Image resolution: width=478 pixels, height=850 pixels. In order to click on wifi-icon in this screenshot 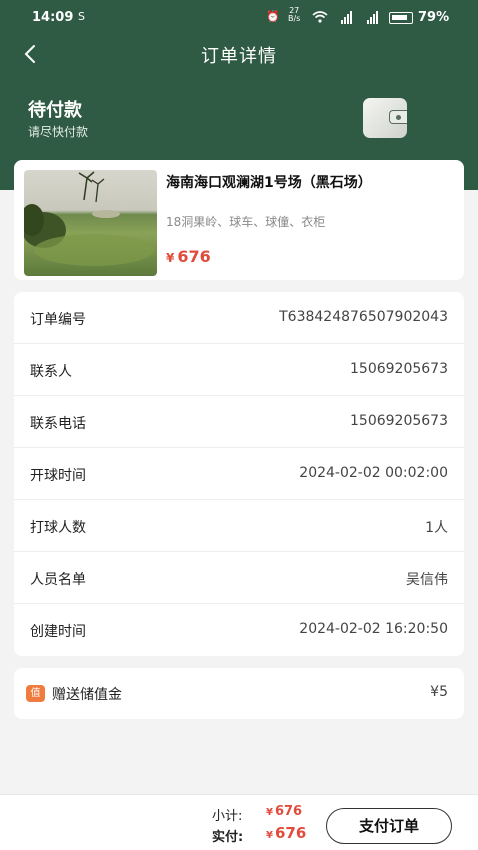, I will do `click(320, 17)`.